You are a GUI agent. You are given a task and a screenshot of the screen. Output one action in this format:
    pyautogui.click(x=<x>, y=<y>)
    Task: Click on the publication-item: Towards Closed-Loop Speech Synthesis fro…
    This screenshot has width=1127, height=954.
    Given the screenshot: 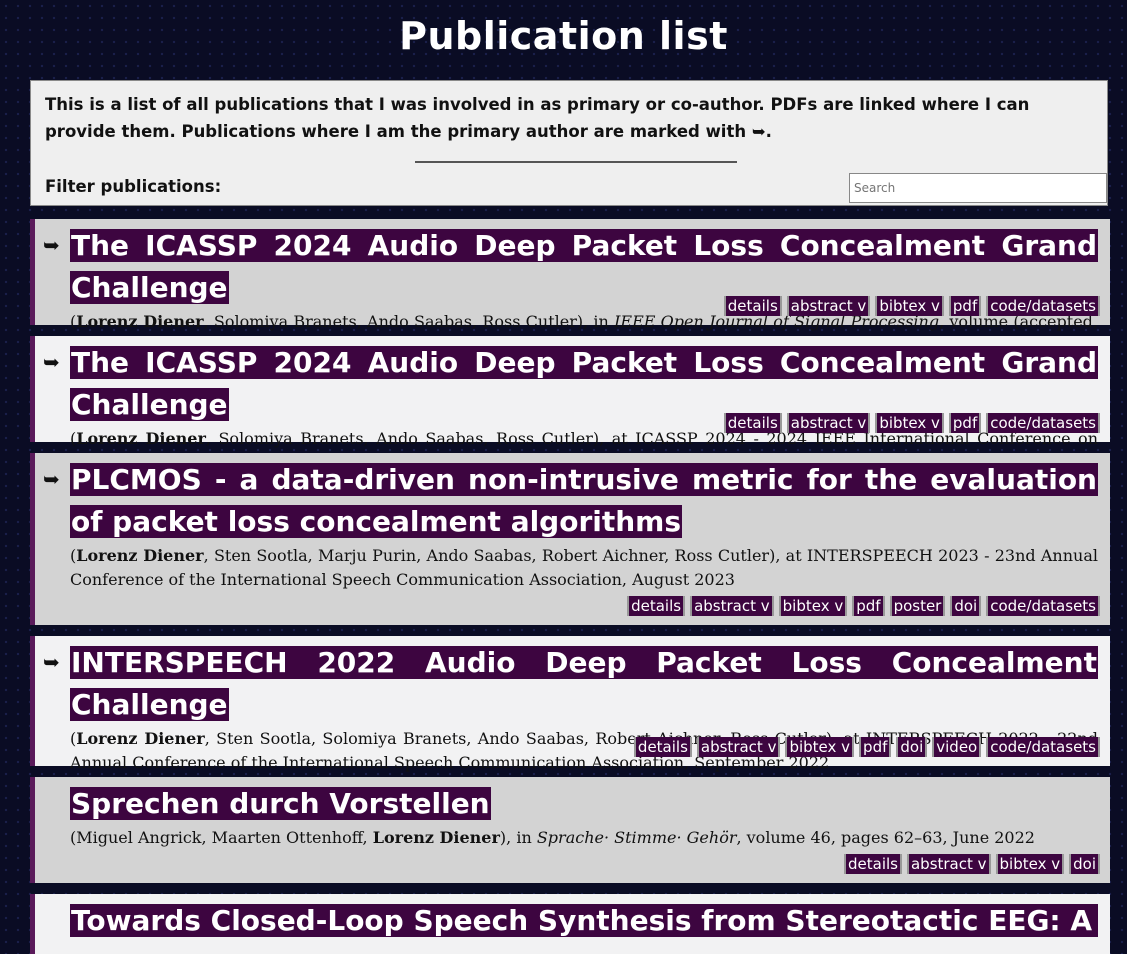 What is the action you would take?
    pyautogui.click(x=570, y=924)
    